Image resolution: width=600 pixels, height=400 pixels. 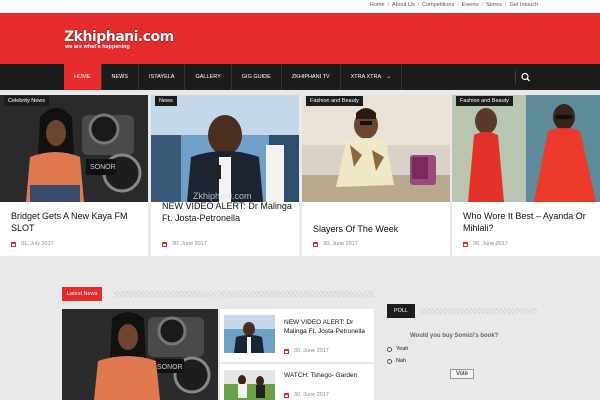 What do you see at coordinates (470, 5) in the screenshot?
I see `top-link-events: Events` at bounding box center [470, 5].